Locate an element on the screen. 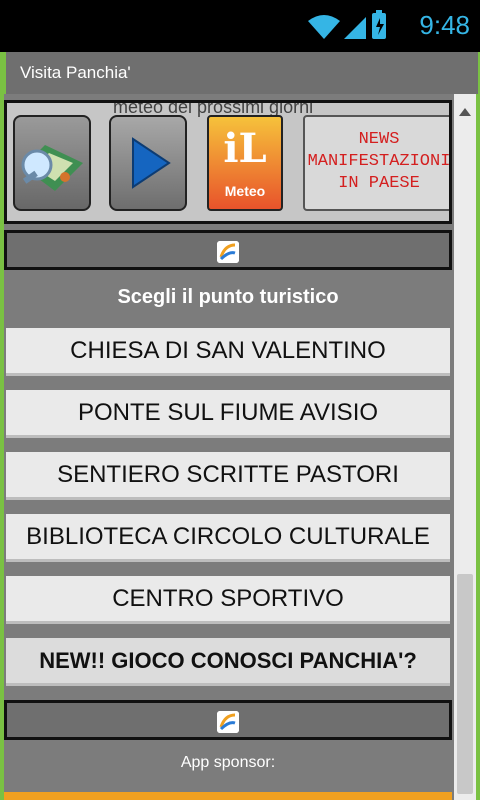 The image size is (480, 800). frame-right is located at coordinates (478, 426).